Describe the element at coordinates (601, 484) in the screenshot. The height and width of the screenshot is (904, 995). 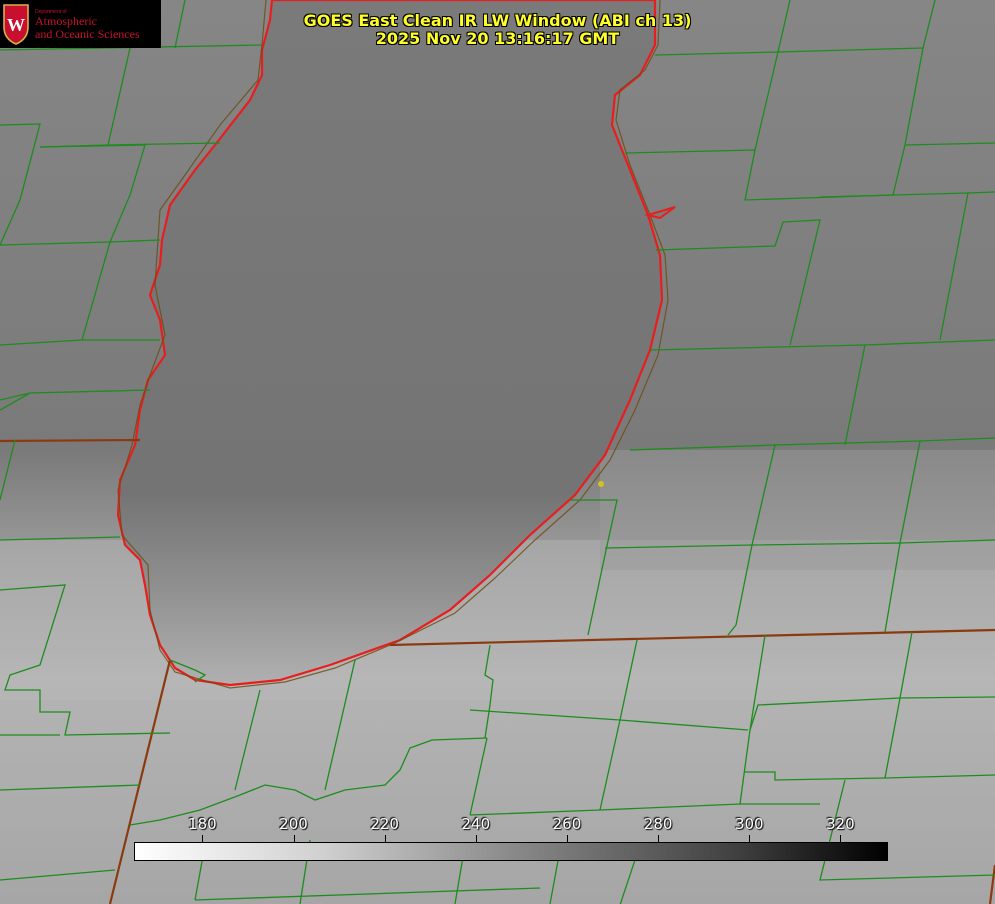
I see `city-marker` at that location.